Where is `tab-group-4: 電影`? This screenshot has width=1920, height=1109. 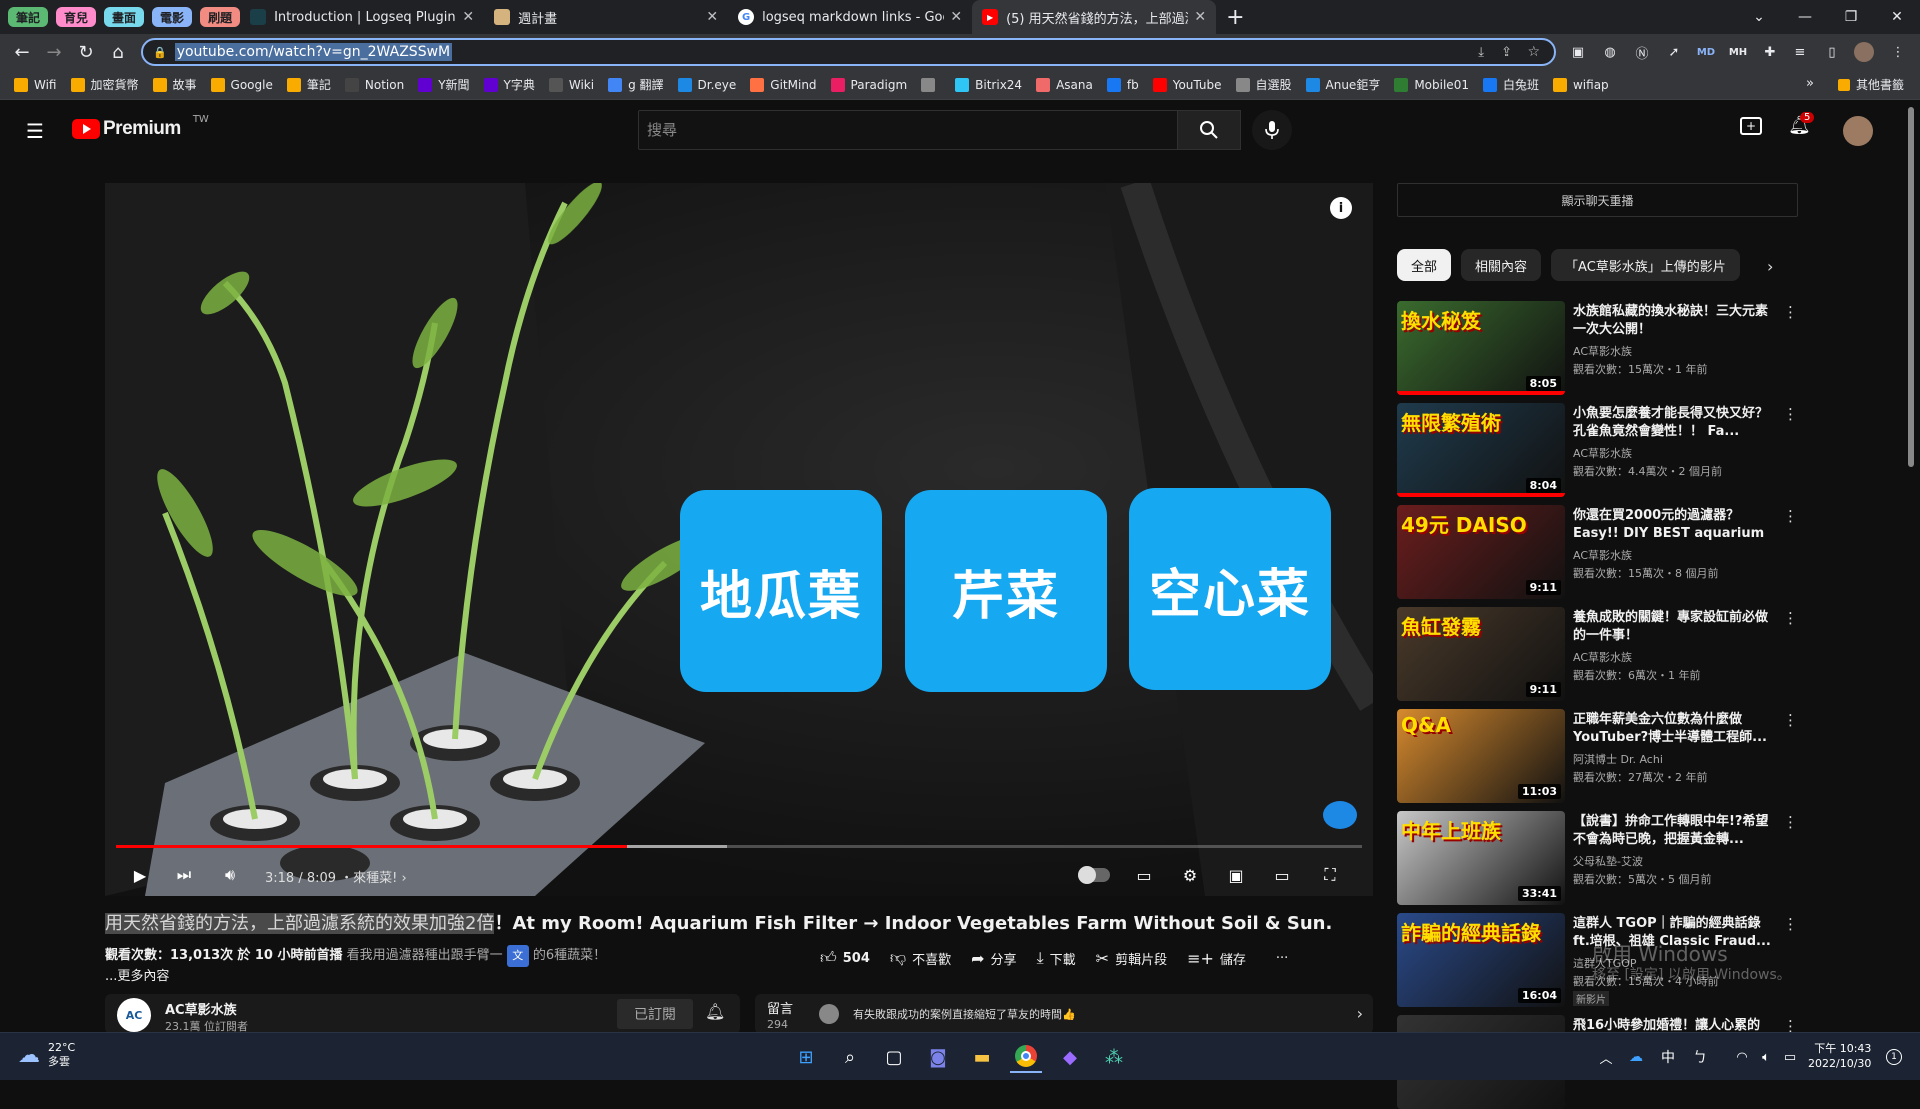 tab-group-4: 電影 is located at coordinates (172, 17).